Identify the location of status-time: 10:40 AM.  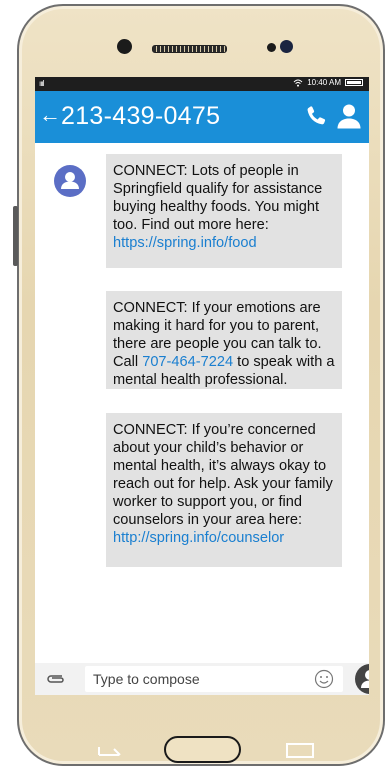
(324, 82).